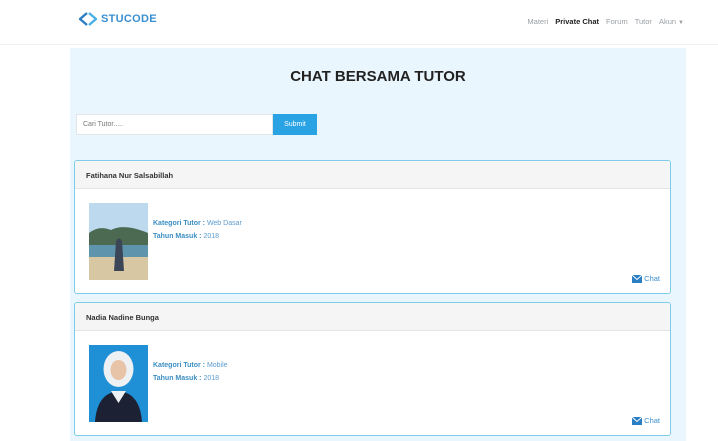  What do you see at coordinates (577, 21) in the screenshot?
I see `nav-item-private-chat: Private Chat` at bounding box center [577, 21].